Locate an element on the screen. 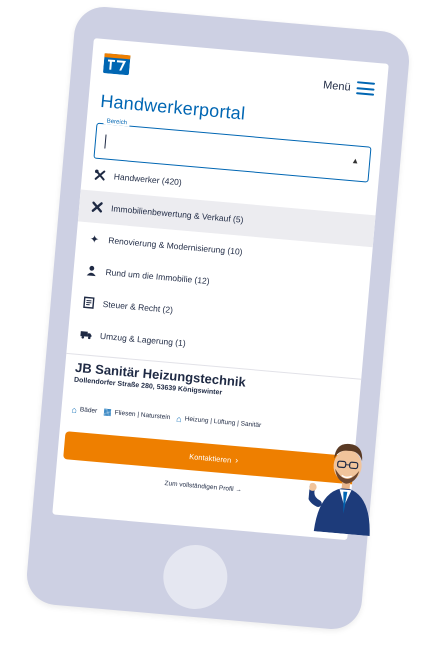  document-icon is located at coordinates (88, 302).